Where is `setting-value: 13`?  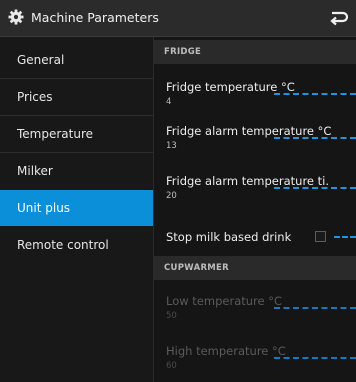
setting-value: 13 is located at coordinates (171, 146).